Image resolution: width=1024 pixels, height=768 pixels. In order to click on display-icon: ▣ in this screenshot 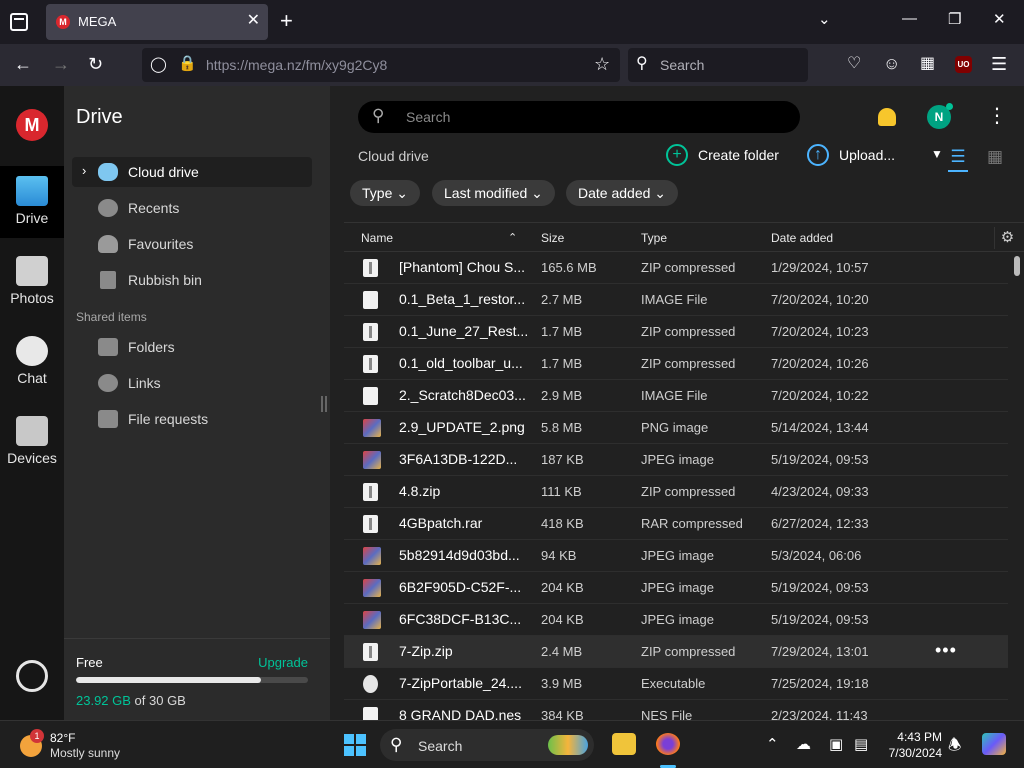, I will do `click(836, 744)`.